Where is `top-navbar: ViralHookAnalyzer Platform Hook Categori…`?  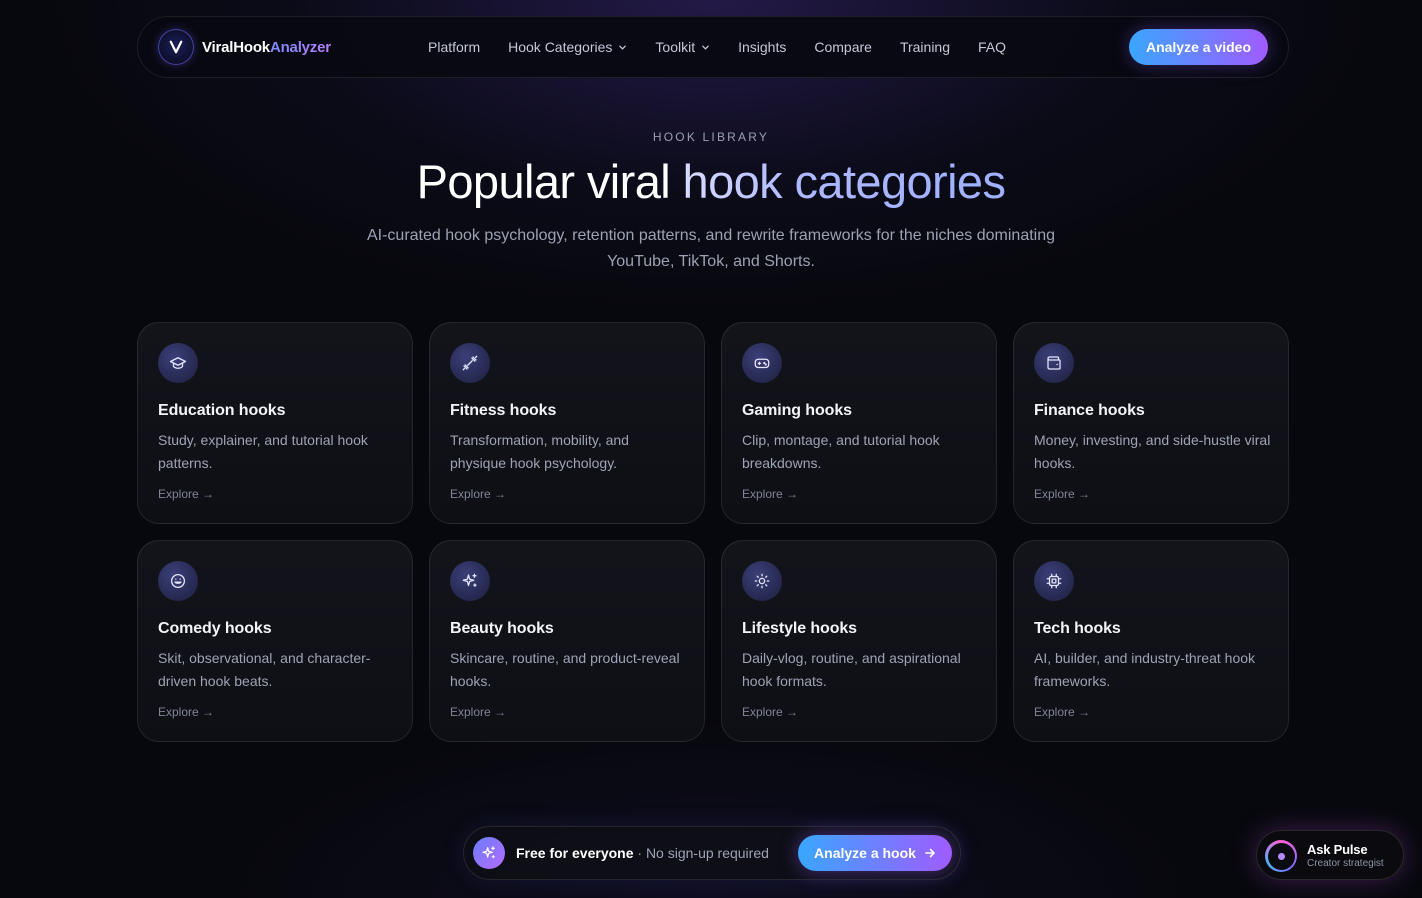 top-navbar: ViralHookAnalyzer Platform Hook Categori… is located at coordinates (713, 47).